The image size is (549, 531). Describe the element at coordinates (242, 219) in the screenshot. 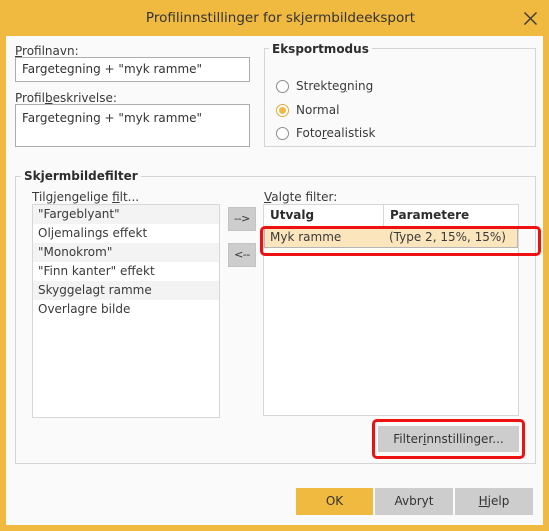

I see `add-filter-button: -->` at that location.